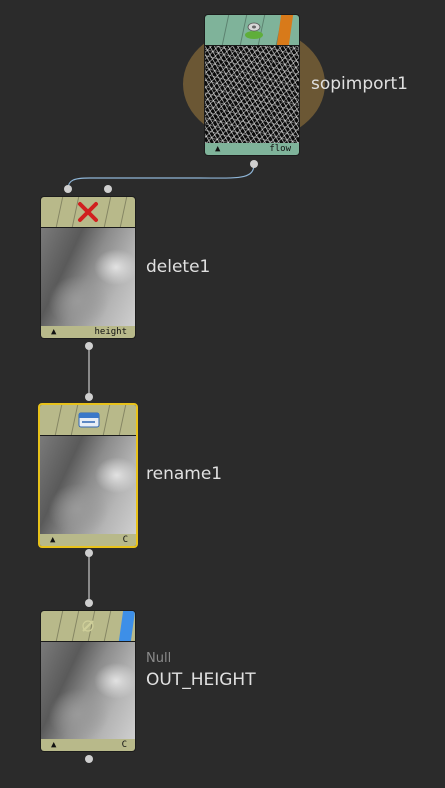 The image size is (445, 788). Describe the element at coordinates (89, 346) in the screenshot. I see `delete-output-connector` at that location.